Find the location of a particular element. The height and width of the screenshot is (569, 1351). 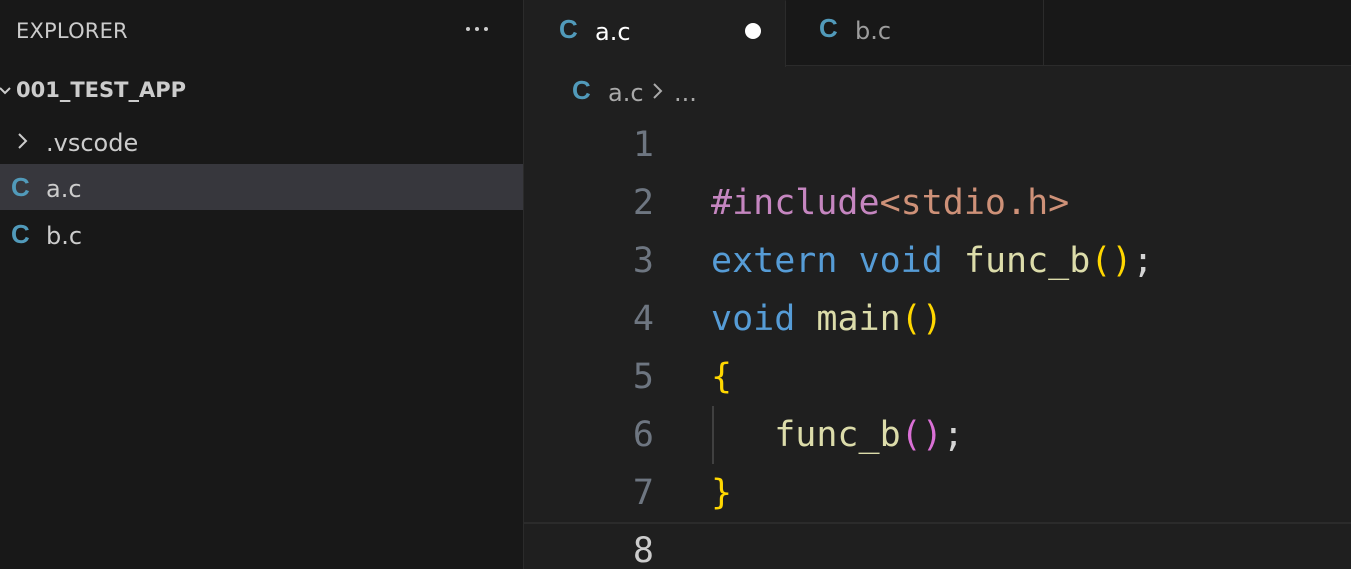

line-number: 8 is located at coordinates (643, 550).